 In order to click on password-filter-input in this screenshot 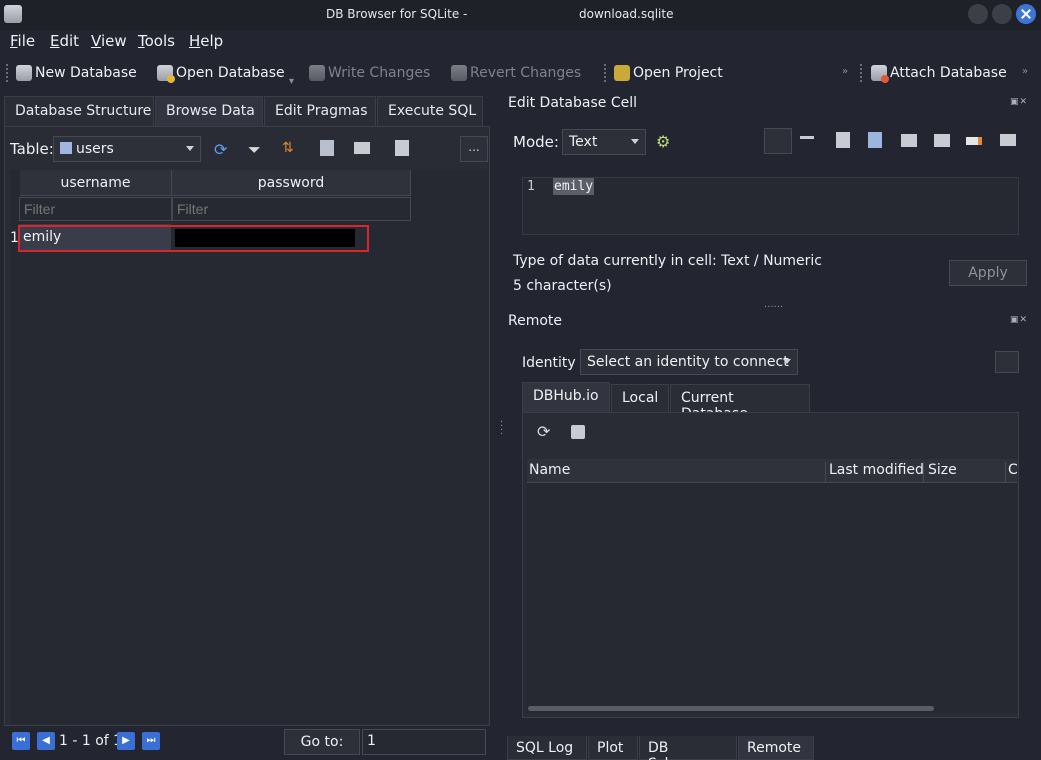, I will do `click(291, 209)`.